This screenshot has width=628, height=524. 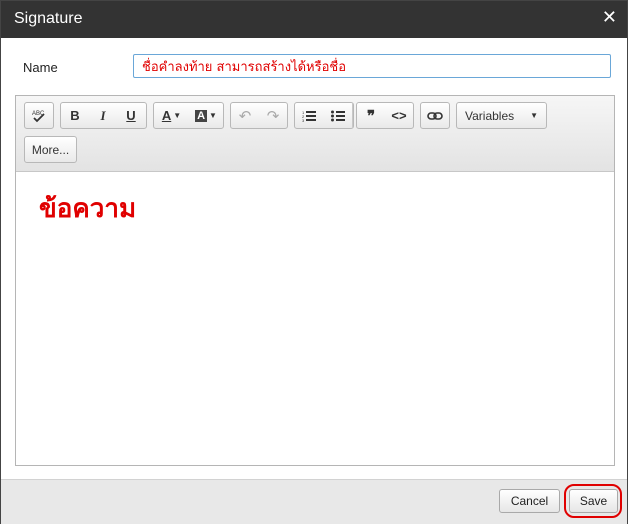 I want to click on link-icon, so click(x=435, y=115).